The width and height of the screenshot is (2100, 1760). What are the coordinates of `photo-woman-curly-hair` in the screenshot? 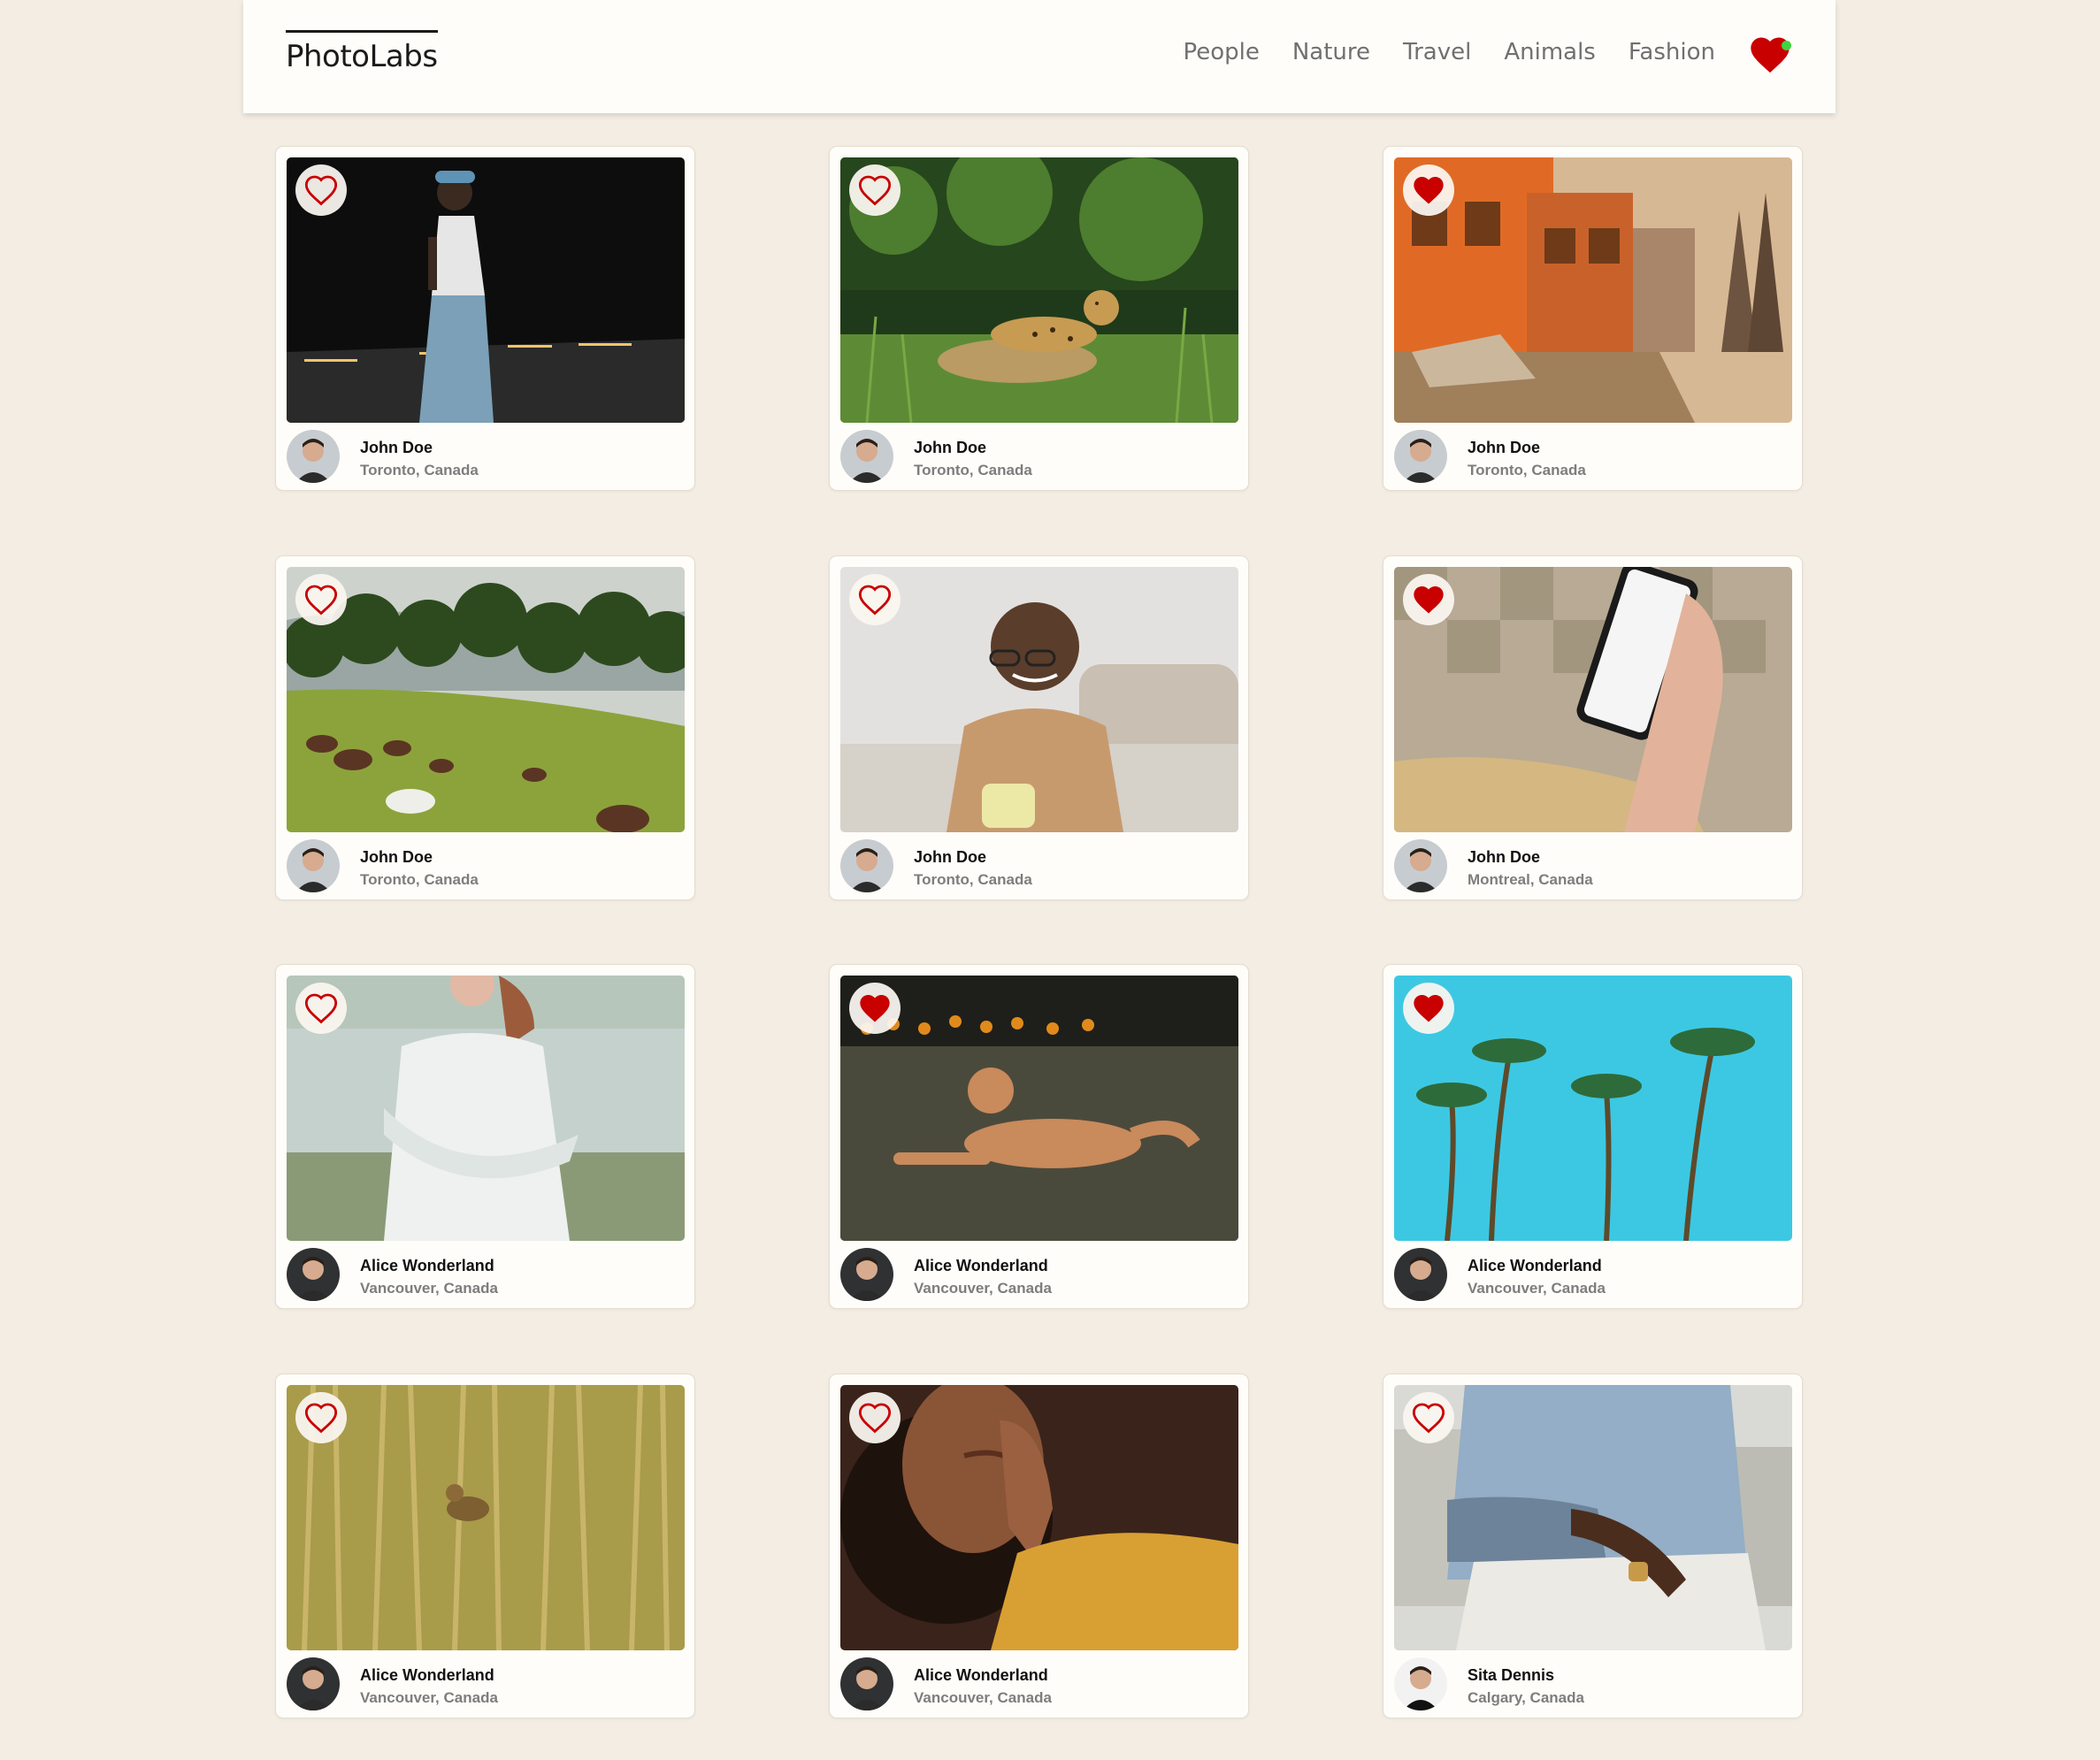 It's located at (1039, 1517).